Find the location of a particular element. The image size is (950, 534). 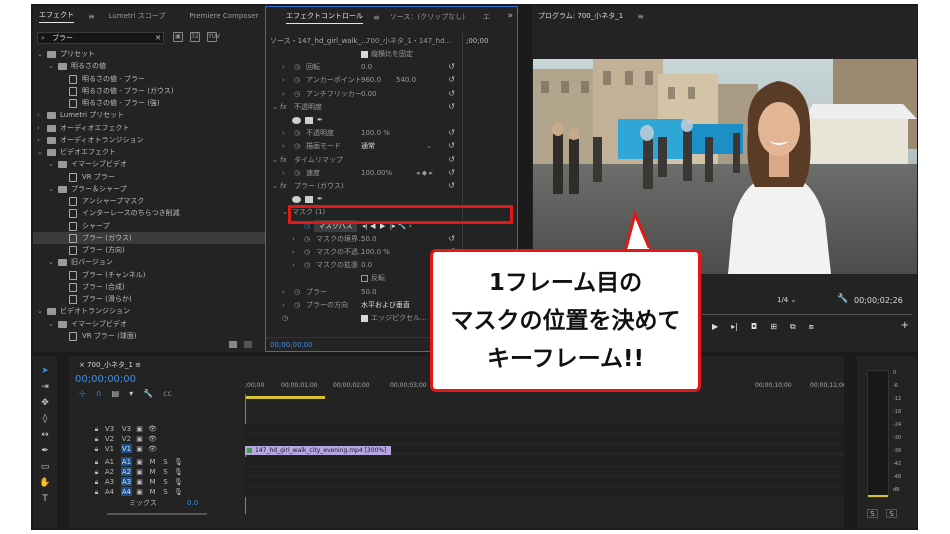

effects-tree-item: 明るさの値 - ブラー (ガウス) is located at coordinates (158, 91).